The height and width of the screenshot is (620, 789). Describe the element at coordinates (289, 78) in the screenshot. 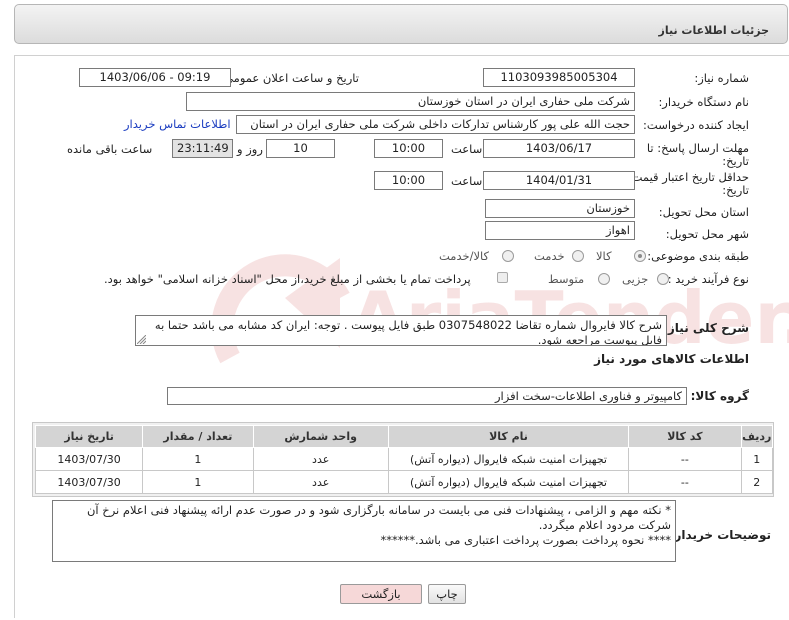

I see `announce-label: تاریخ و ساعت اعلان عمومی:` at that location.